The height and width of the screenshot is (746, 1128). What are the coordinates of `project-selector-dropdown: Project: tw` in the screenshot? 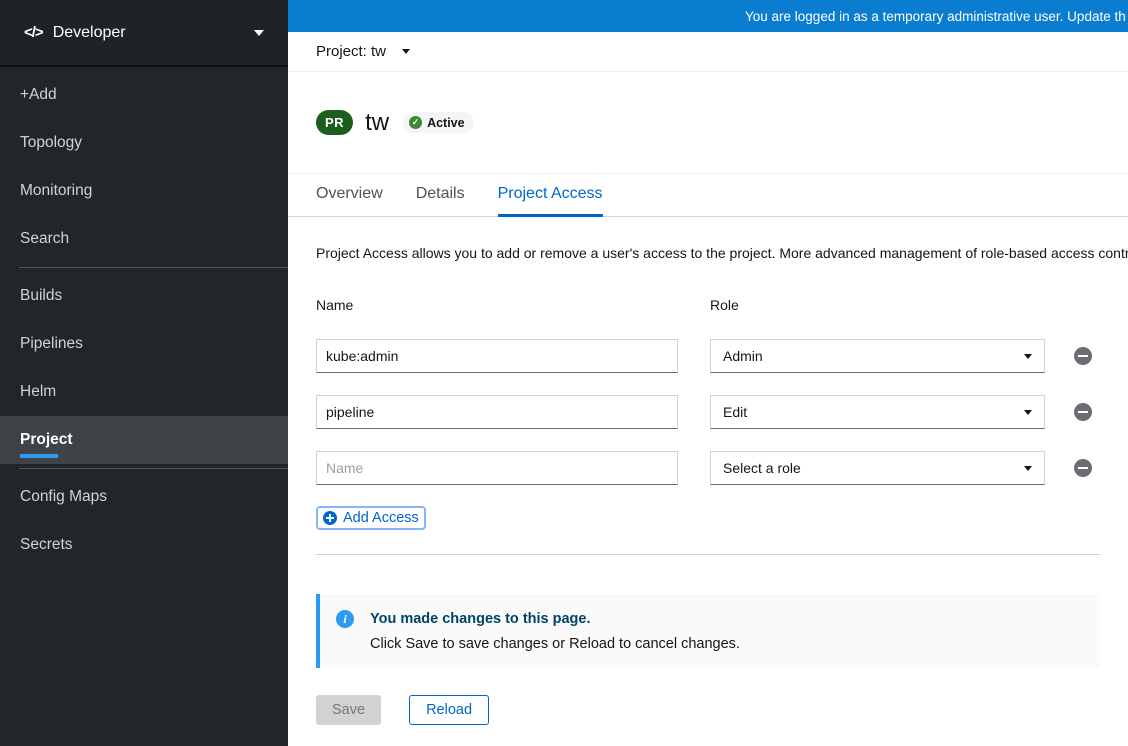 It's located at (363, 51).